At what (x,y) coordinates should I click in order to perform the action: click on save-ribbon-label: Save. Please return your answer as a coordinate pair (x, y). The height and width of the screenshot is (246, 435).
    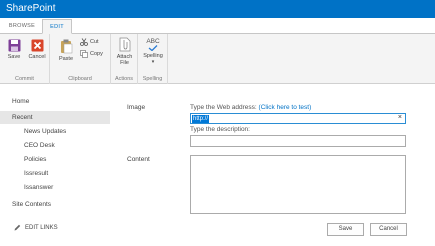
    Looking at the image, I should click on (14, 57).